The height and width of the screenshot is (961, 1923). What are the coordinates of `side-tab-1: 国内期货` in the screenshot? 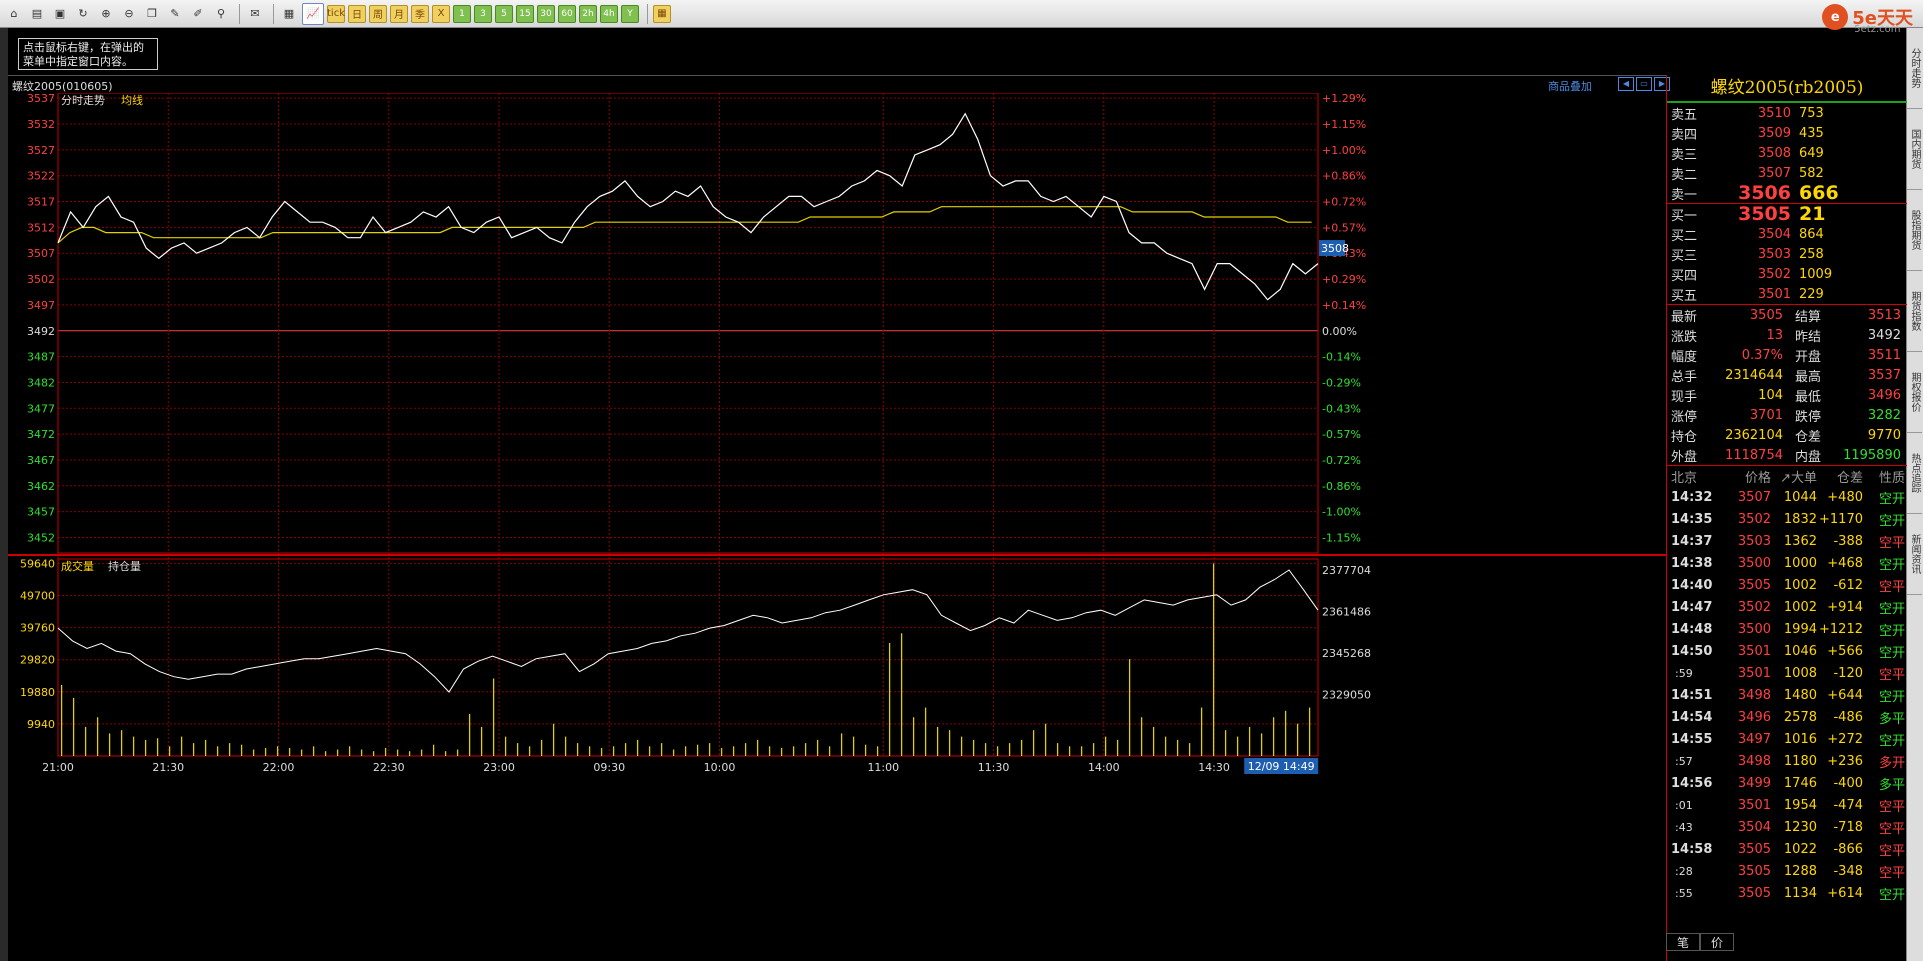 It's located at (1914, 149).